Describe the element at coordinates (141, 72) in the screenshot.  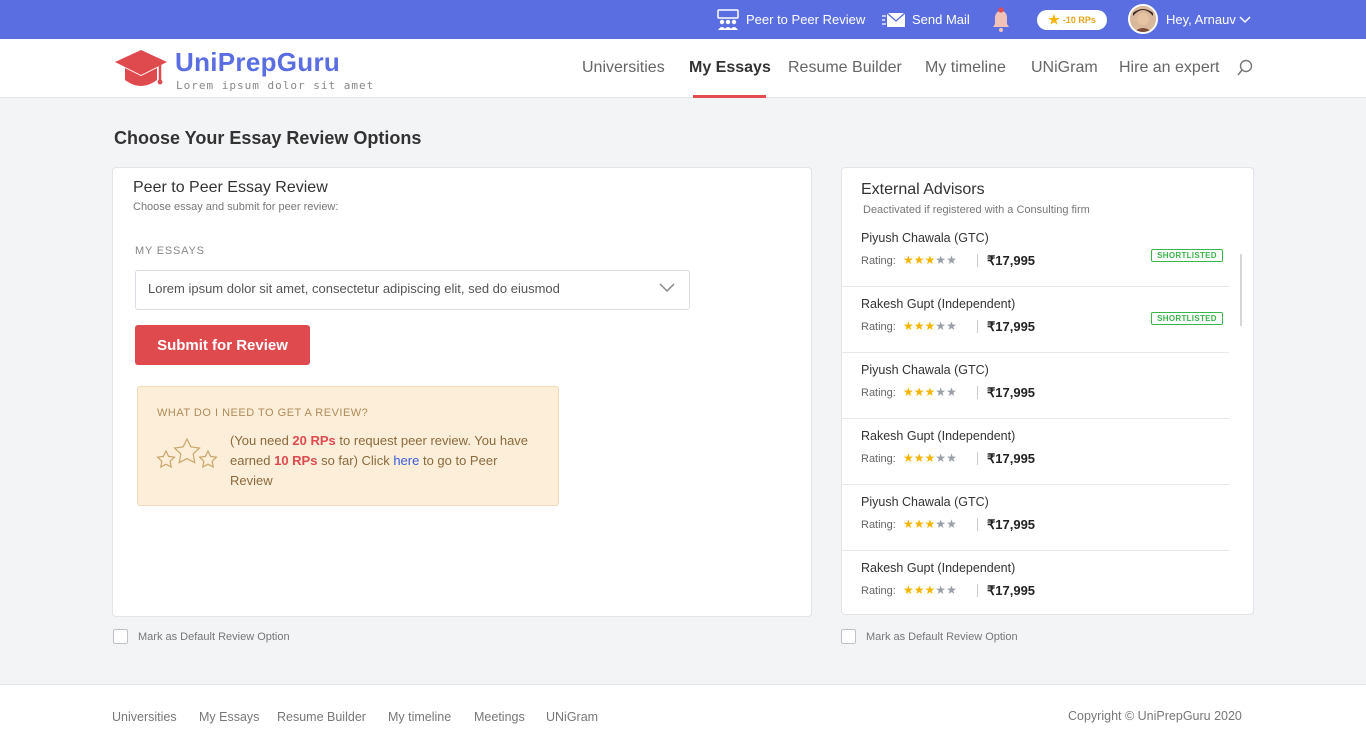
I see `logo-mark` at that location.